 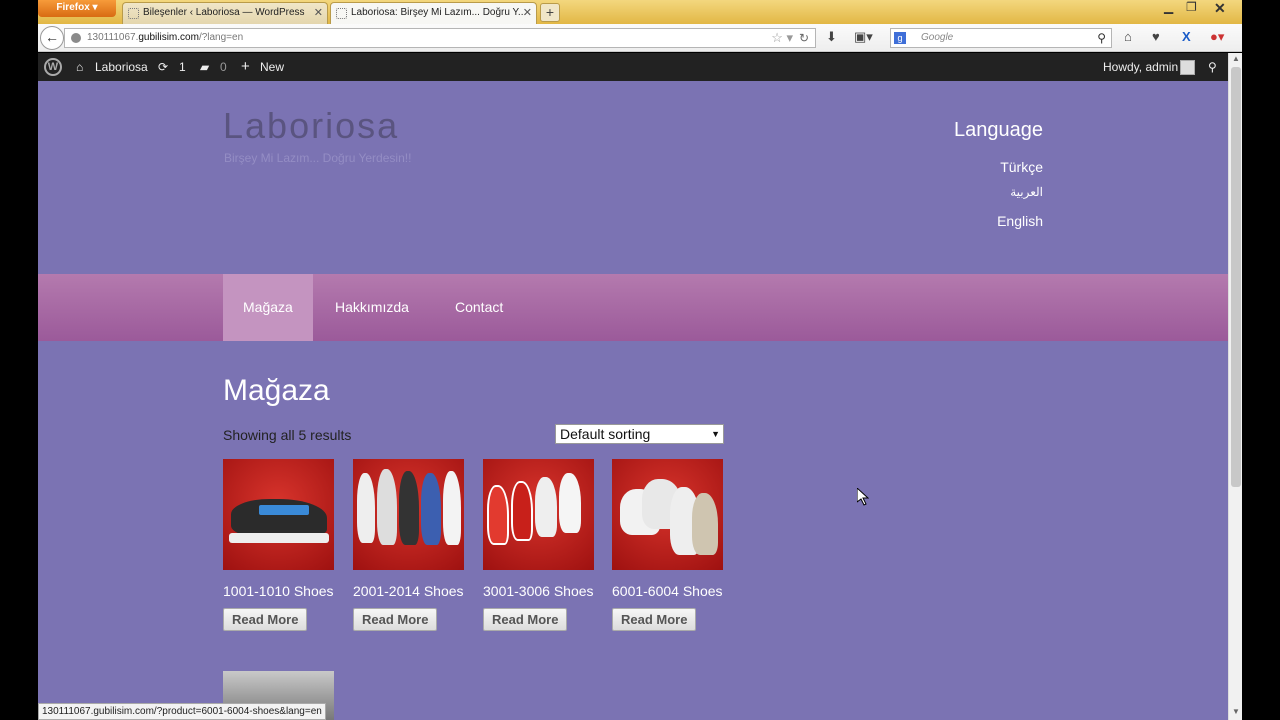 I want to click on wordpress-logo-icon: W, so click(x=53, y=67).